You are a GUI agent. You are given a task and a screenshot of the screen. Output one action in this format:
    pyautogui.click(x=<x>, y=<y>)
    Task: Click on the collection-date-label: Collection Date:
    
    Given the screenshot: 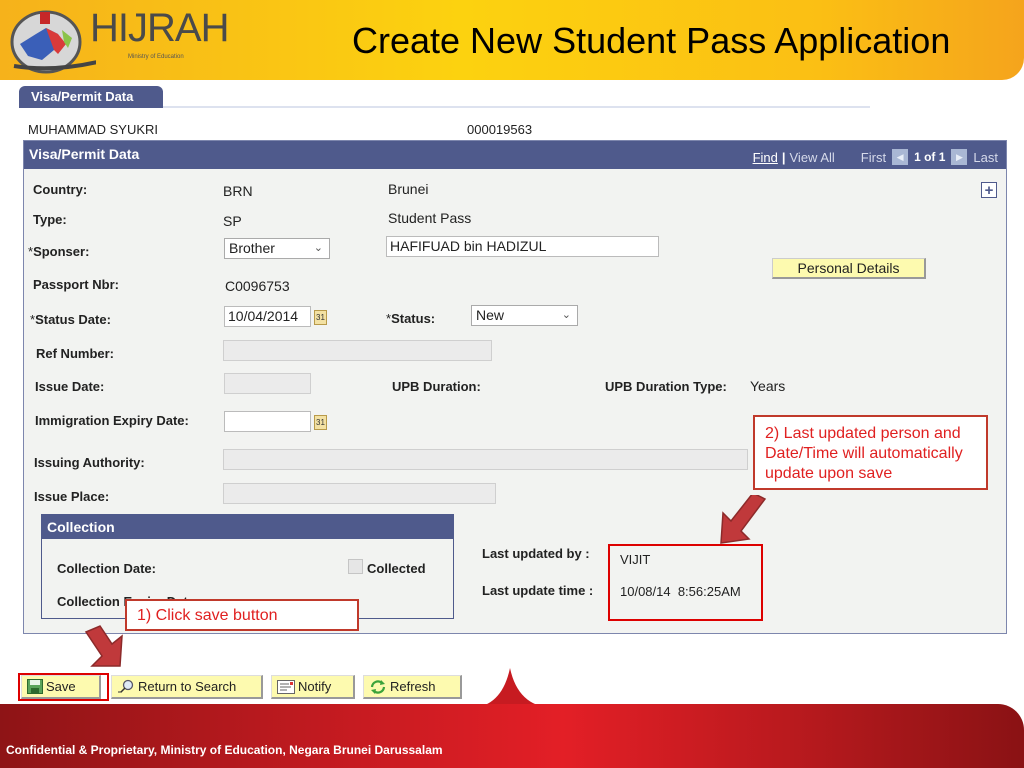 What is the action you would take?
    pyautogui.click(x=106, y=568)
    